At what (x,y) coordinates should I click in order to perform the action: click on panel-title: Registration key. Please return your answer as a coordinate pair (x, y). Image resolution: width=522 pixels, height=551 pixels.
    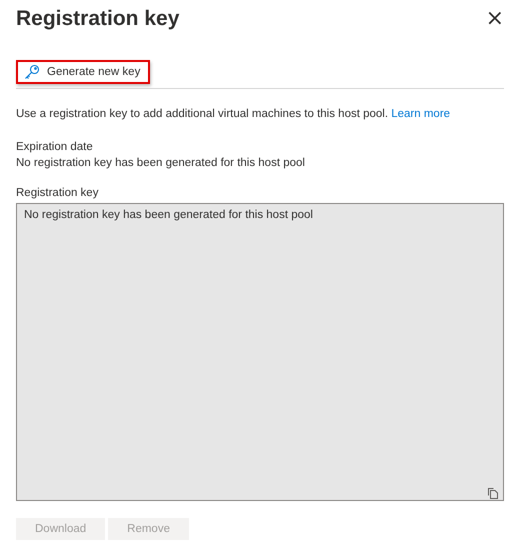
    Looking at the image, I should click on (98, 19).